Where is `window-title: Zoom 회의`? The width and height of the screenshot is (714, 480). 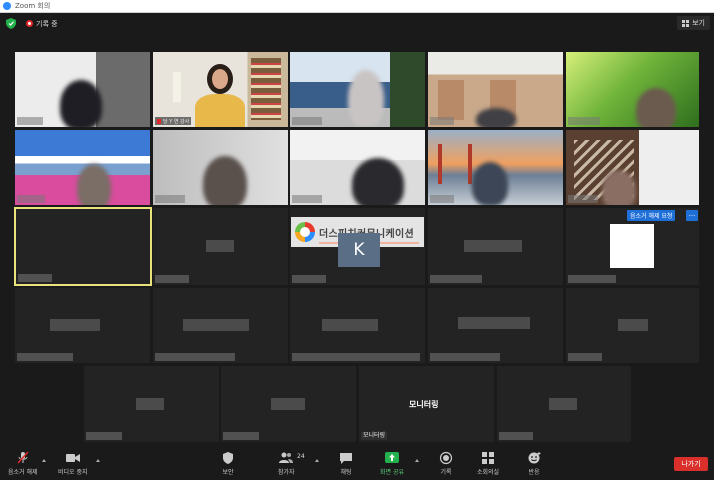
window-title: Zoom 회의 is located at coordinates (33, 6).